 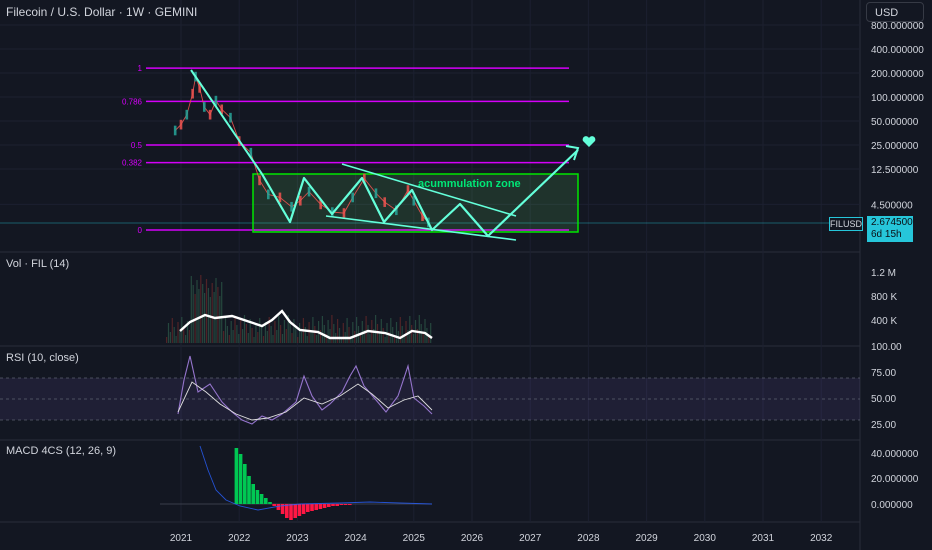 What do you see at coordinates (472, 538) in the screenshot?
I see `time-axis-tick: 2026` at bounding box center [472, 538].